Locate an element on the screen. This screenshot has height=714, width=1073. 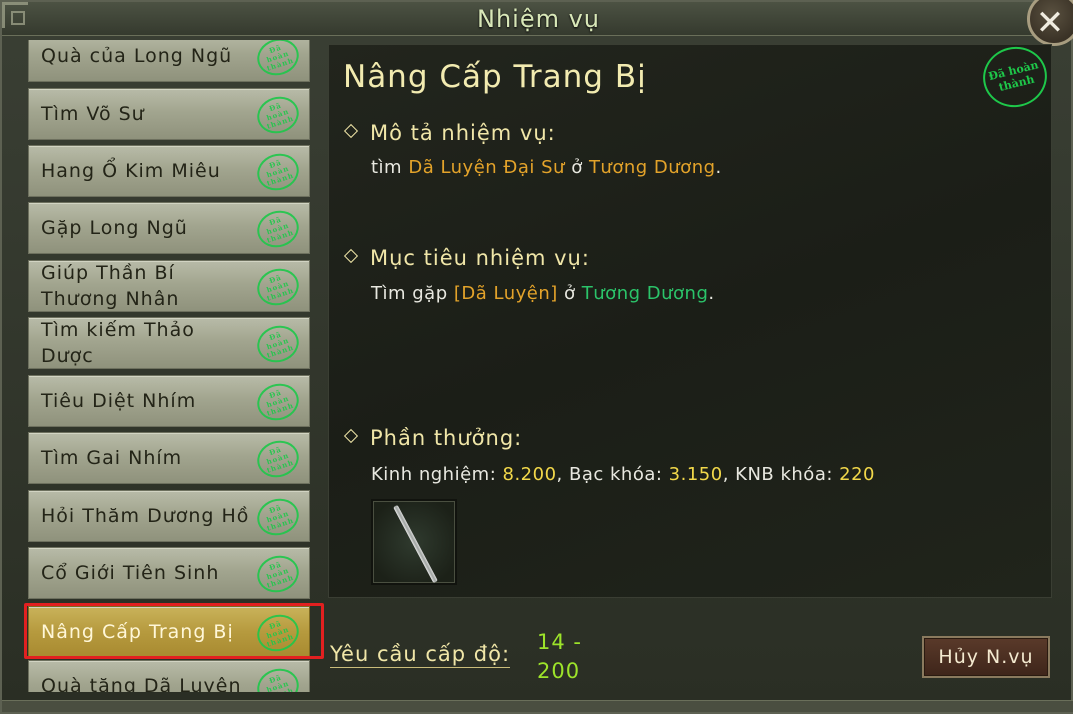
quest-item-label: Hỏi Thăm Dương Hồ is located at coordinates (145, 516).